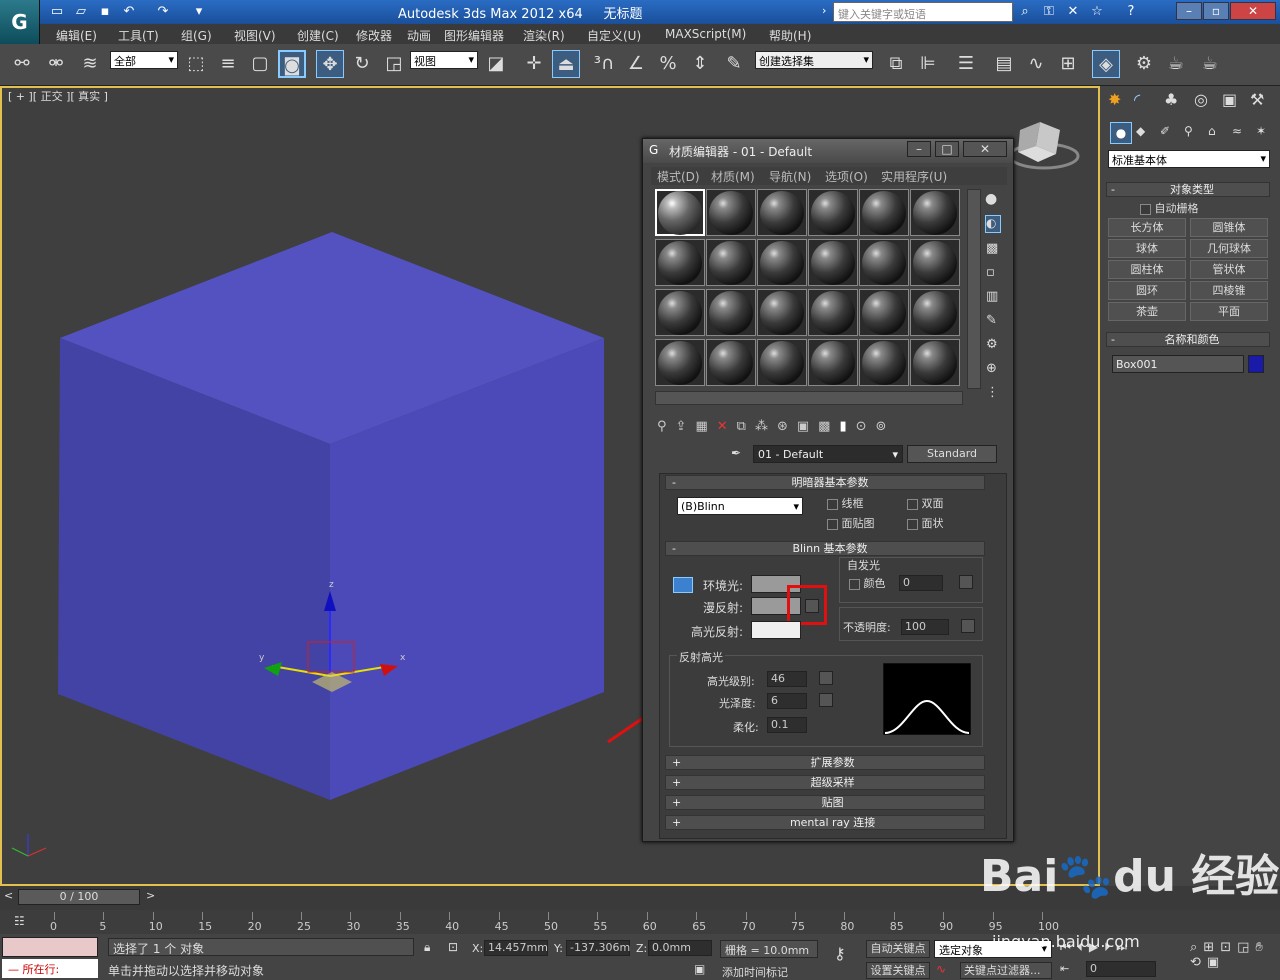  I want to click on open-file-icon: ▱, so click(81, 12).